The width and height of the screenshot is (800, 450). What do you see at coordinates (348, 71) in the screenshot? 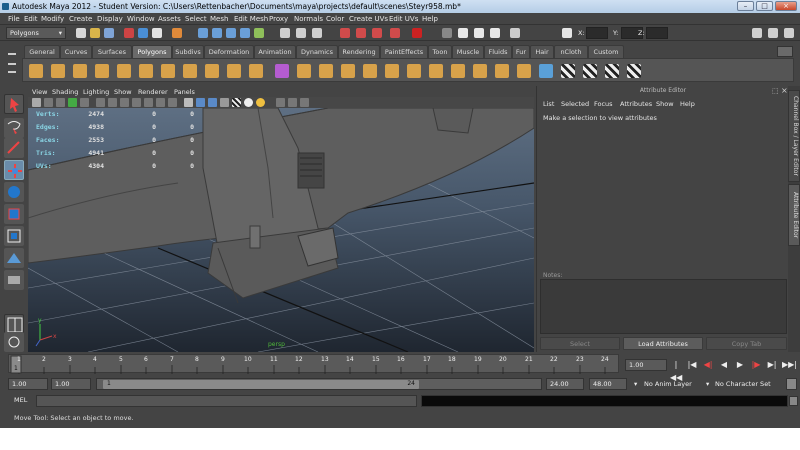
I see `append-polygon-icon` at bounding box center [348, 71].